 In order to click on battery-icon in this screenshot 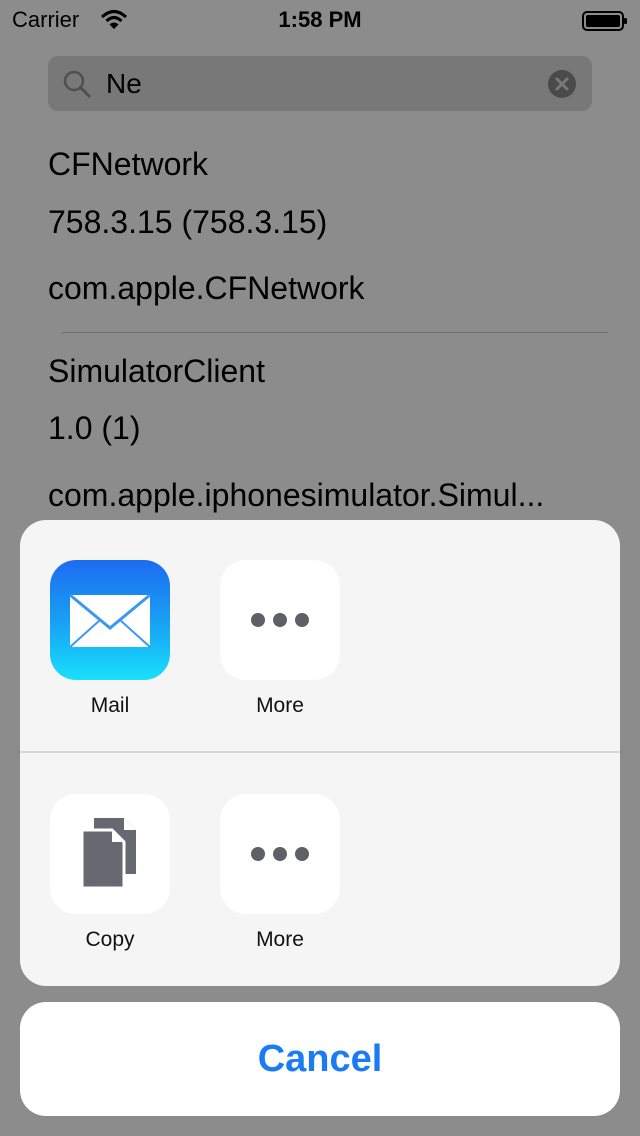, I will do `click(605, 21)`.